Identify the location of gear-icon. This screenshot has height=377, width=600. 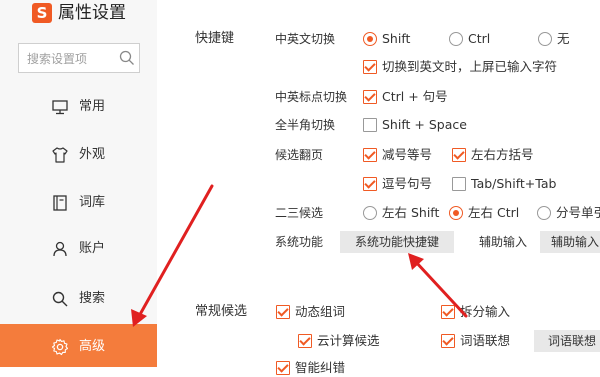
(60, 347).